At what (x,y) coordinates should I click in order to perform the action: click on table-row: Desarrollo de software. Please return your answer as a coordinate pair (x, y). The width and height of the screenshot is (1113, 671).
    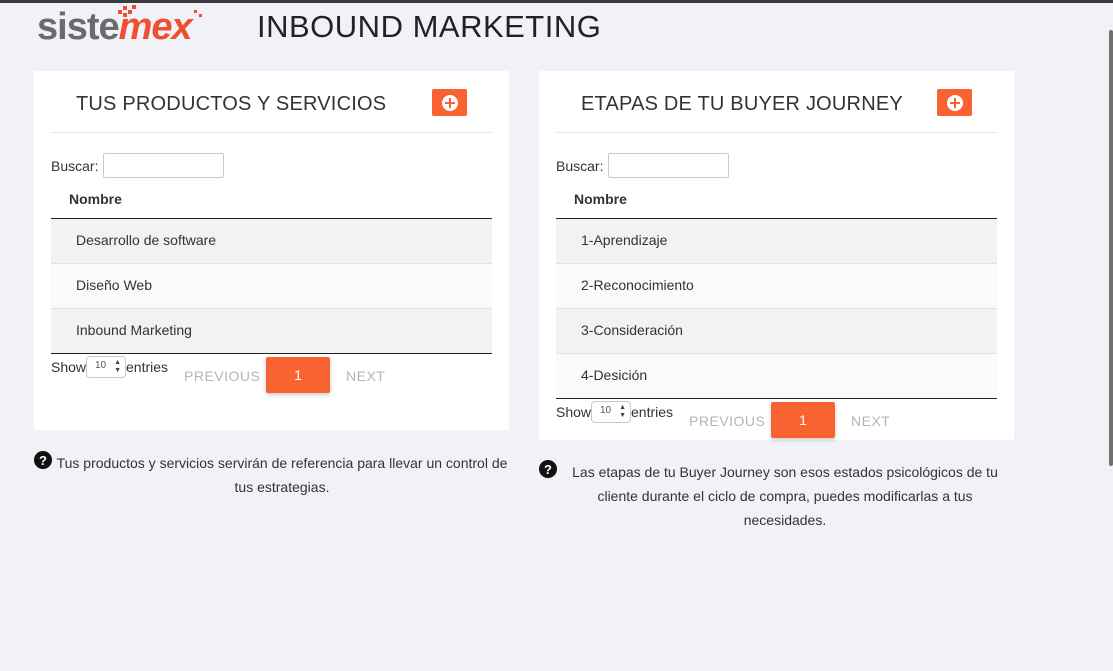
    Looking at the image, I should click on (271, 241).